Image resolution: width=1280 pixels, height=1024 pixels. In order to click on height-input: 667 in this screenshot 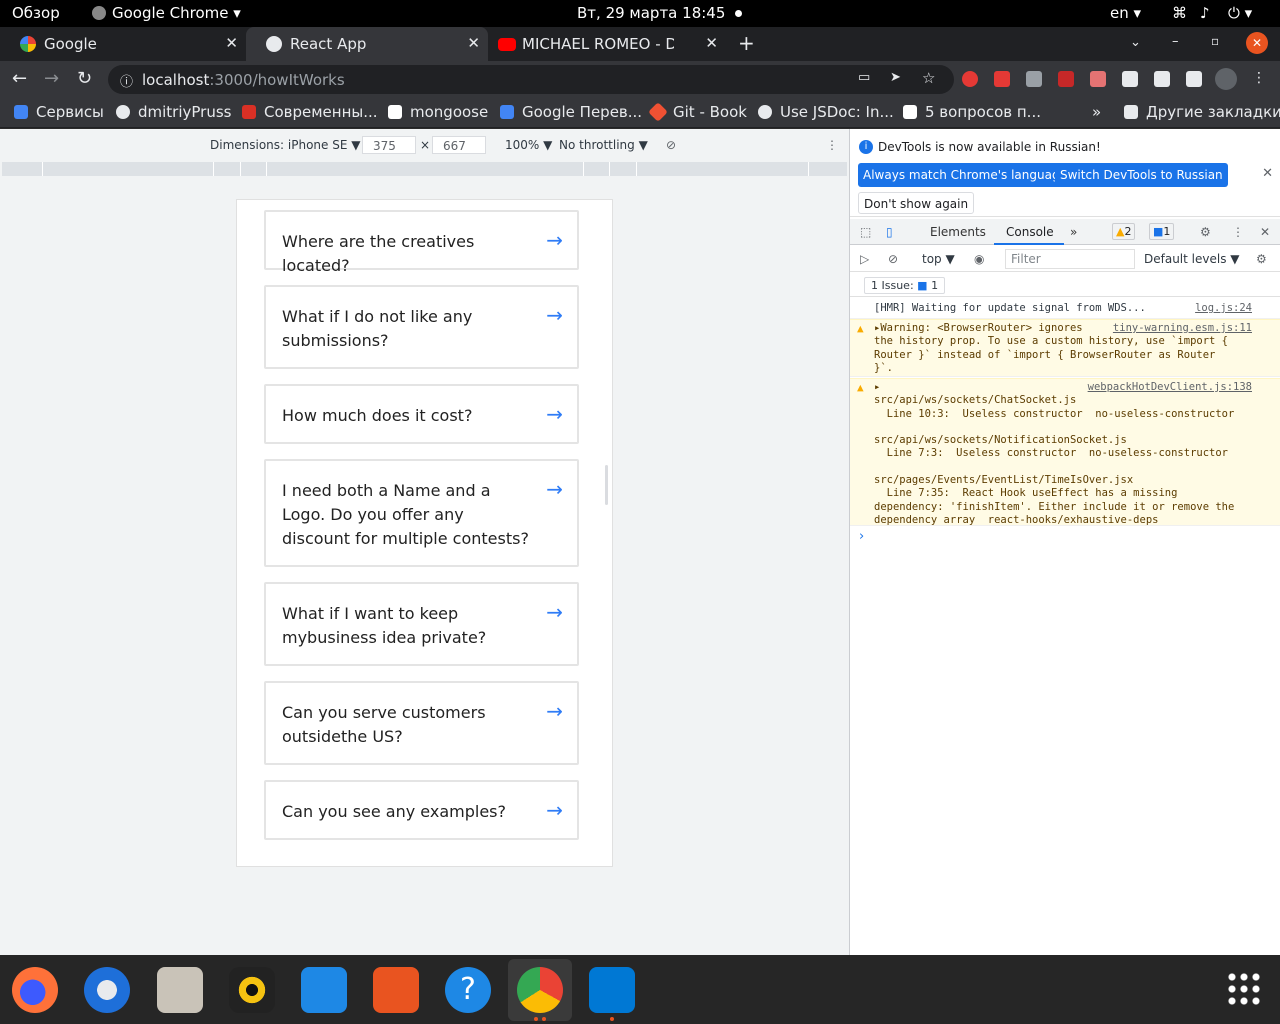, I will do `click(459, 145)`.